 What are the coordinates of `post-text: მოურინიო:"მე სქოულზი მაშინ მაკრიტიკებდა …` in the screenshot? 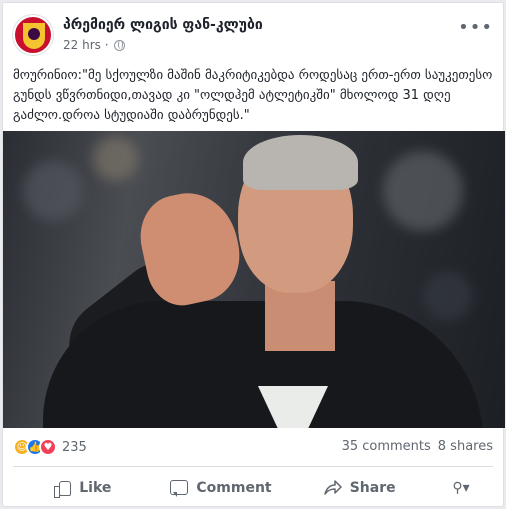 It's located at (255, 95).